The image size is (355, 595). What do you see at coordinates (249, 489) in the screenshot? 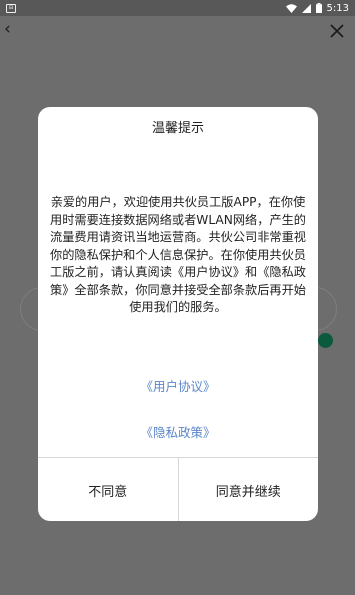
I see `agree-continue-button: 同意并继续` at bounding box center [249, 489].